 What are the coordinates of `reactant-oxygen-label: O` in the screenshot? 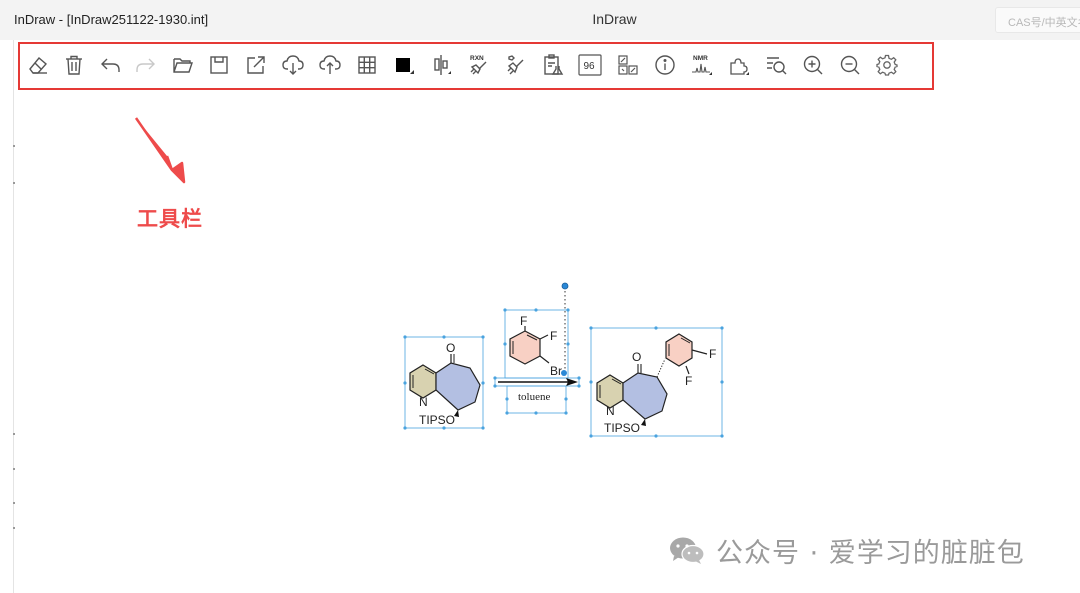 It's located at (450, 348).